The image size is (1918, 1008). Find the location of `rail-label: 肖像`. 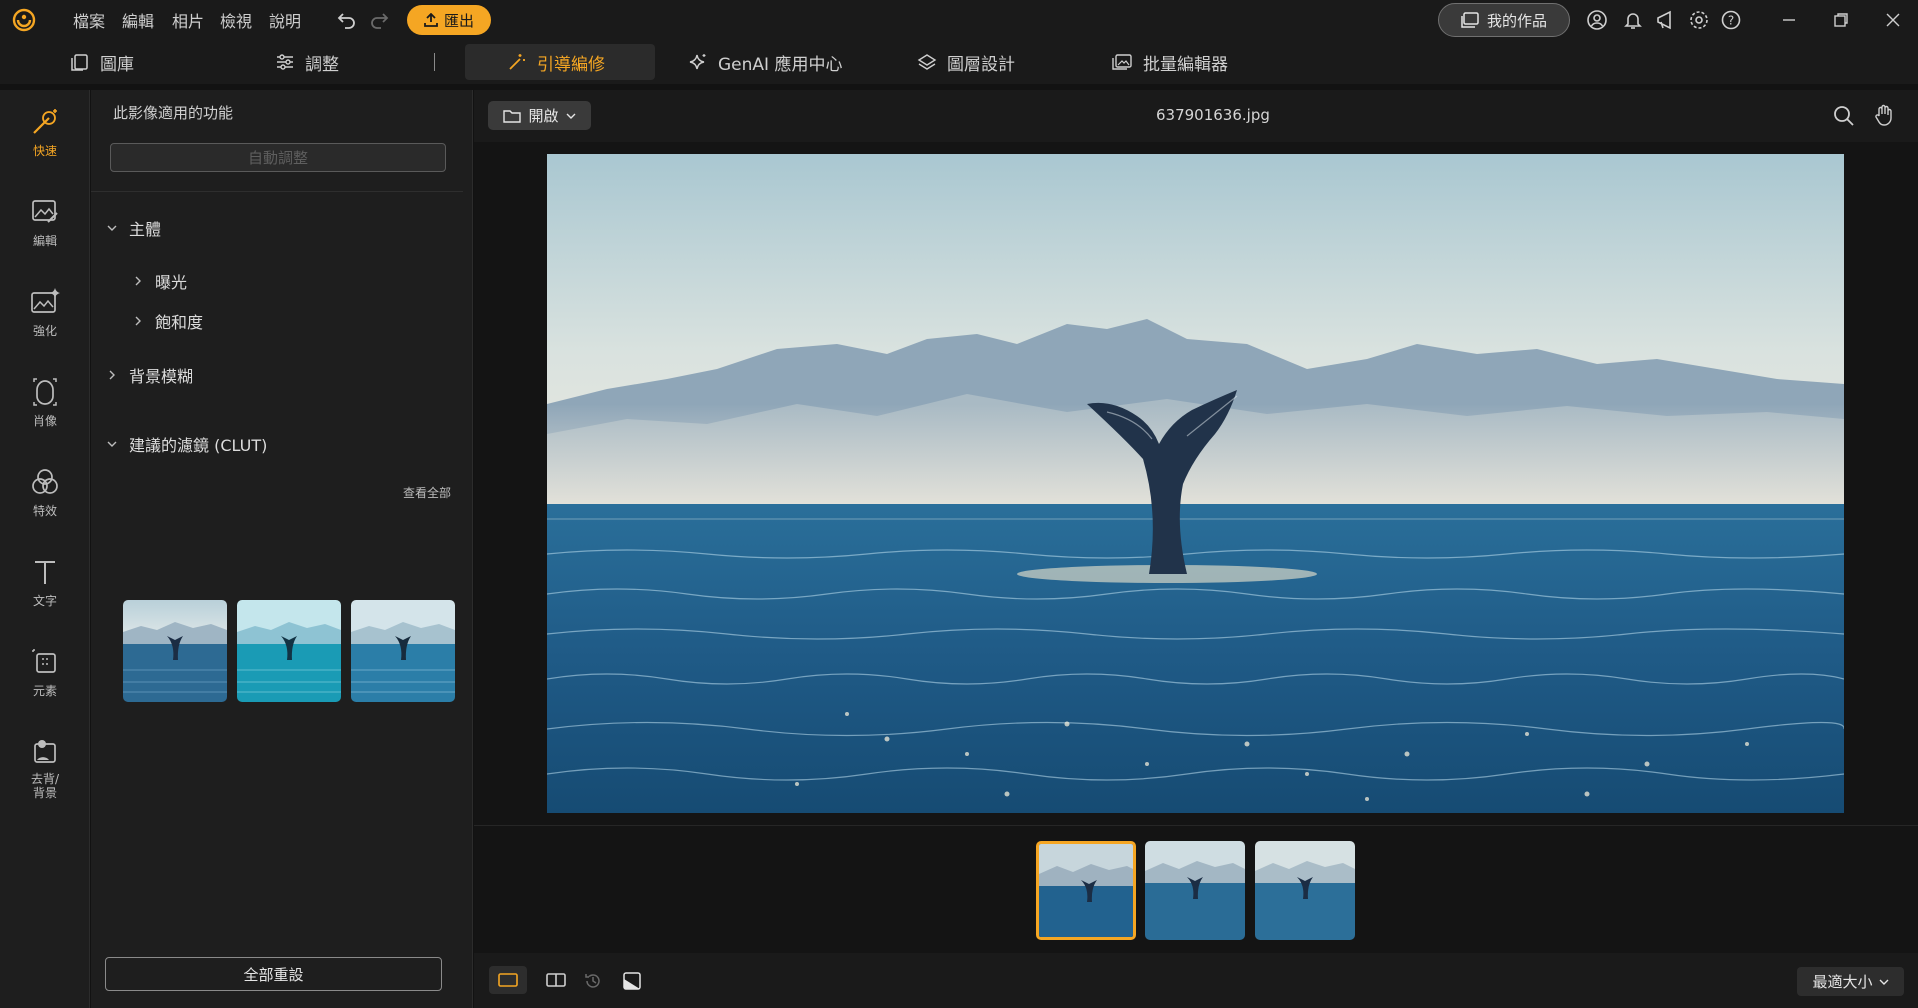

rail-label: 肖像 is located at coordinates (44, 421).